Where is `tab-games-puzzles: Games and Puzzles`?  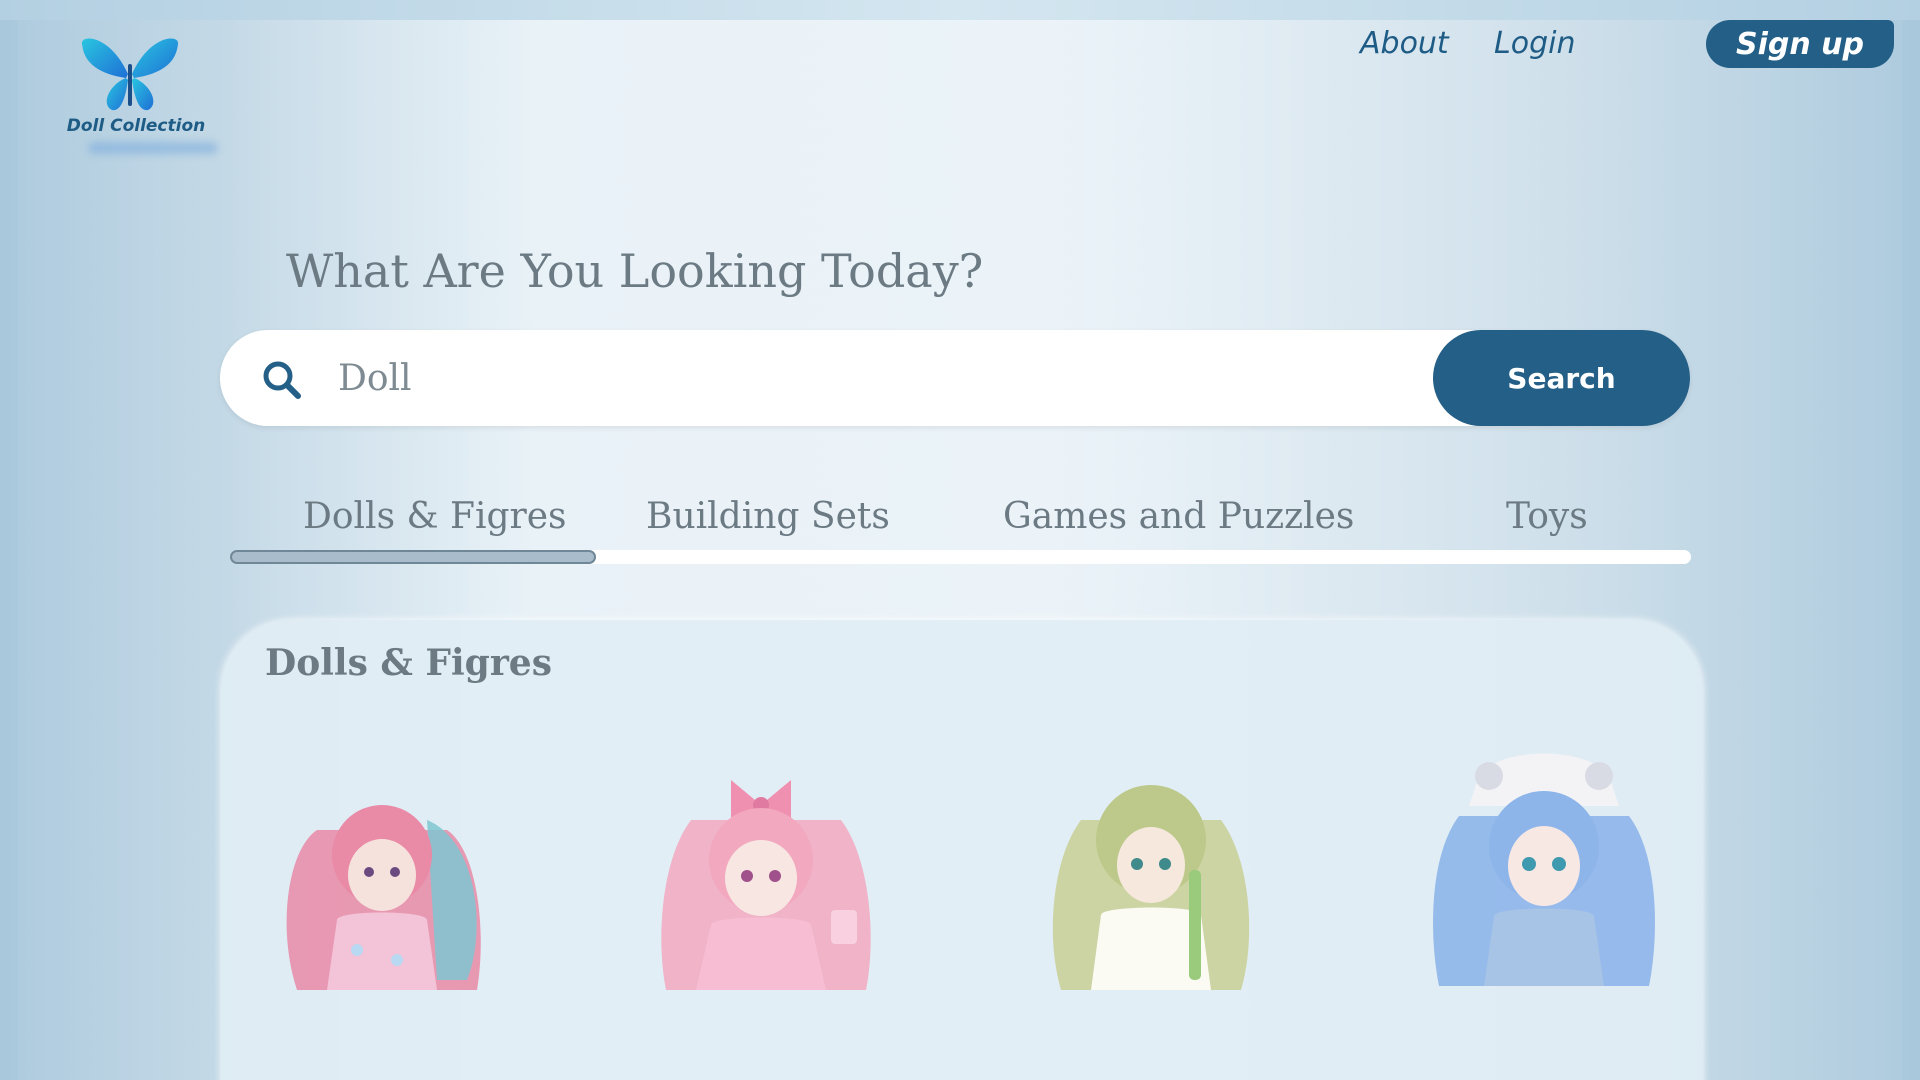 tab-games-puzzles: Games and Puzzles is located at coordinates (1178, 516).